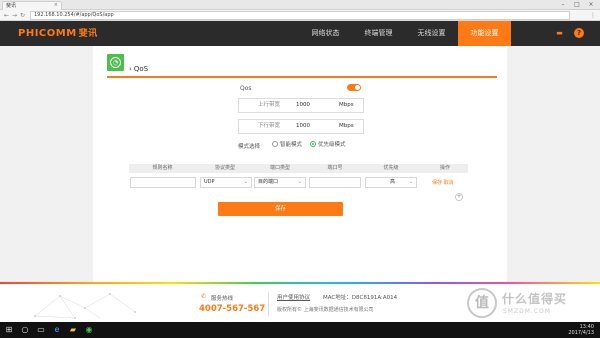  What do you see at coordinates (391, 168) in the screenshot?
I see `col-priority: 优先级` at bounding box center [391, 168].